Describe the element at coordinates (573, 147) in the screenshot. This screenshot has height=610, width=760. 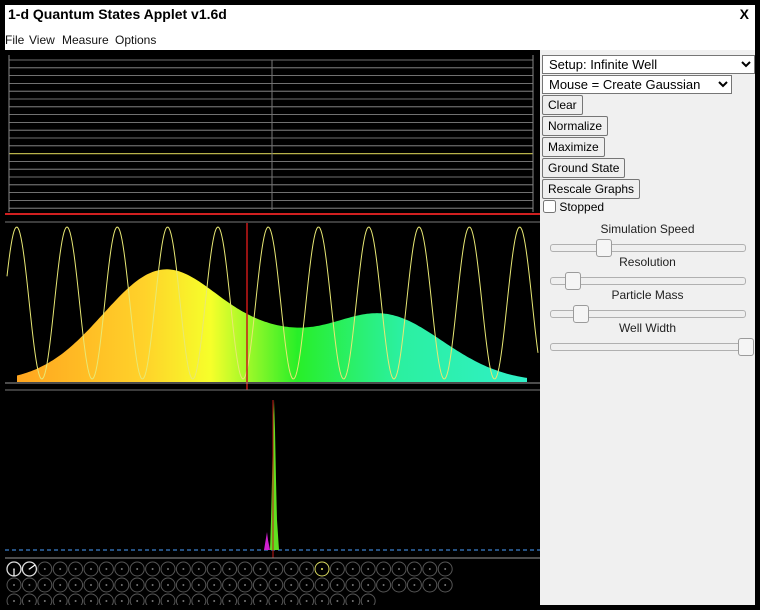
I see `maximize-button: Maximize` at that location.